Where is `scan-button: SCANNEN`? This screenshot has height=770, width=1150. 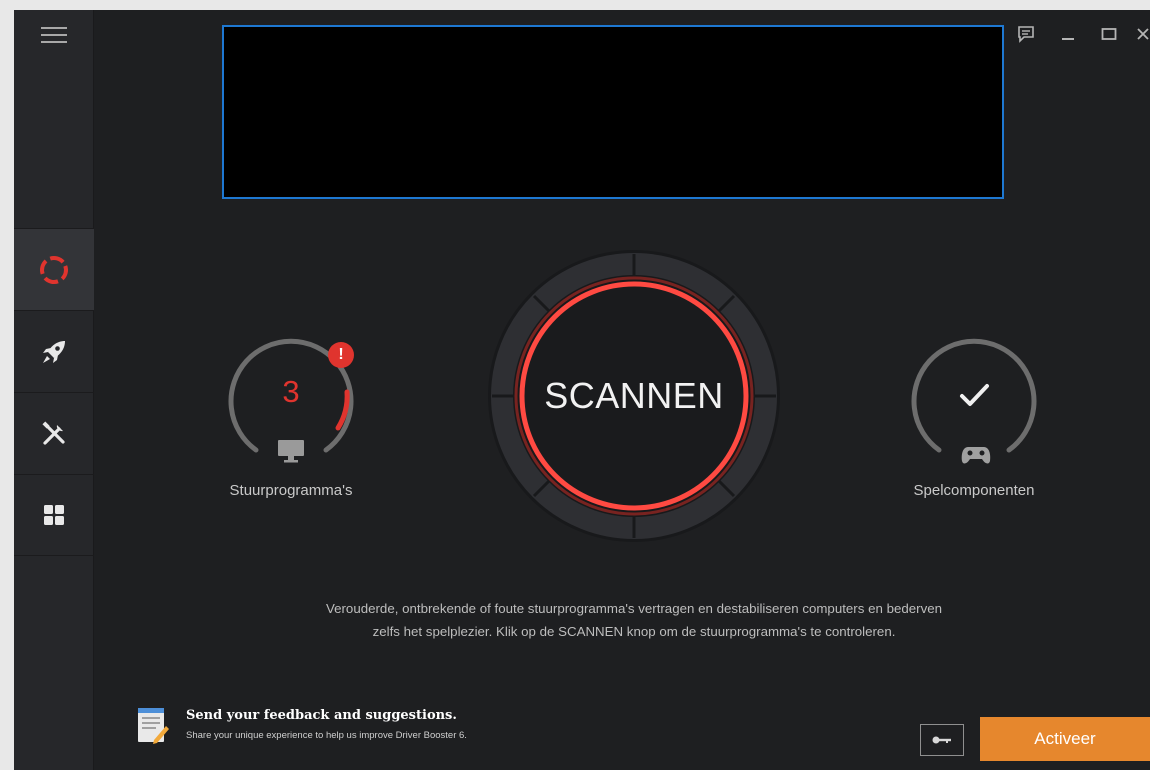 scan-button: SCANNEN is located at coordinates (634, 396).